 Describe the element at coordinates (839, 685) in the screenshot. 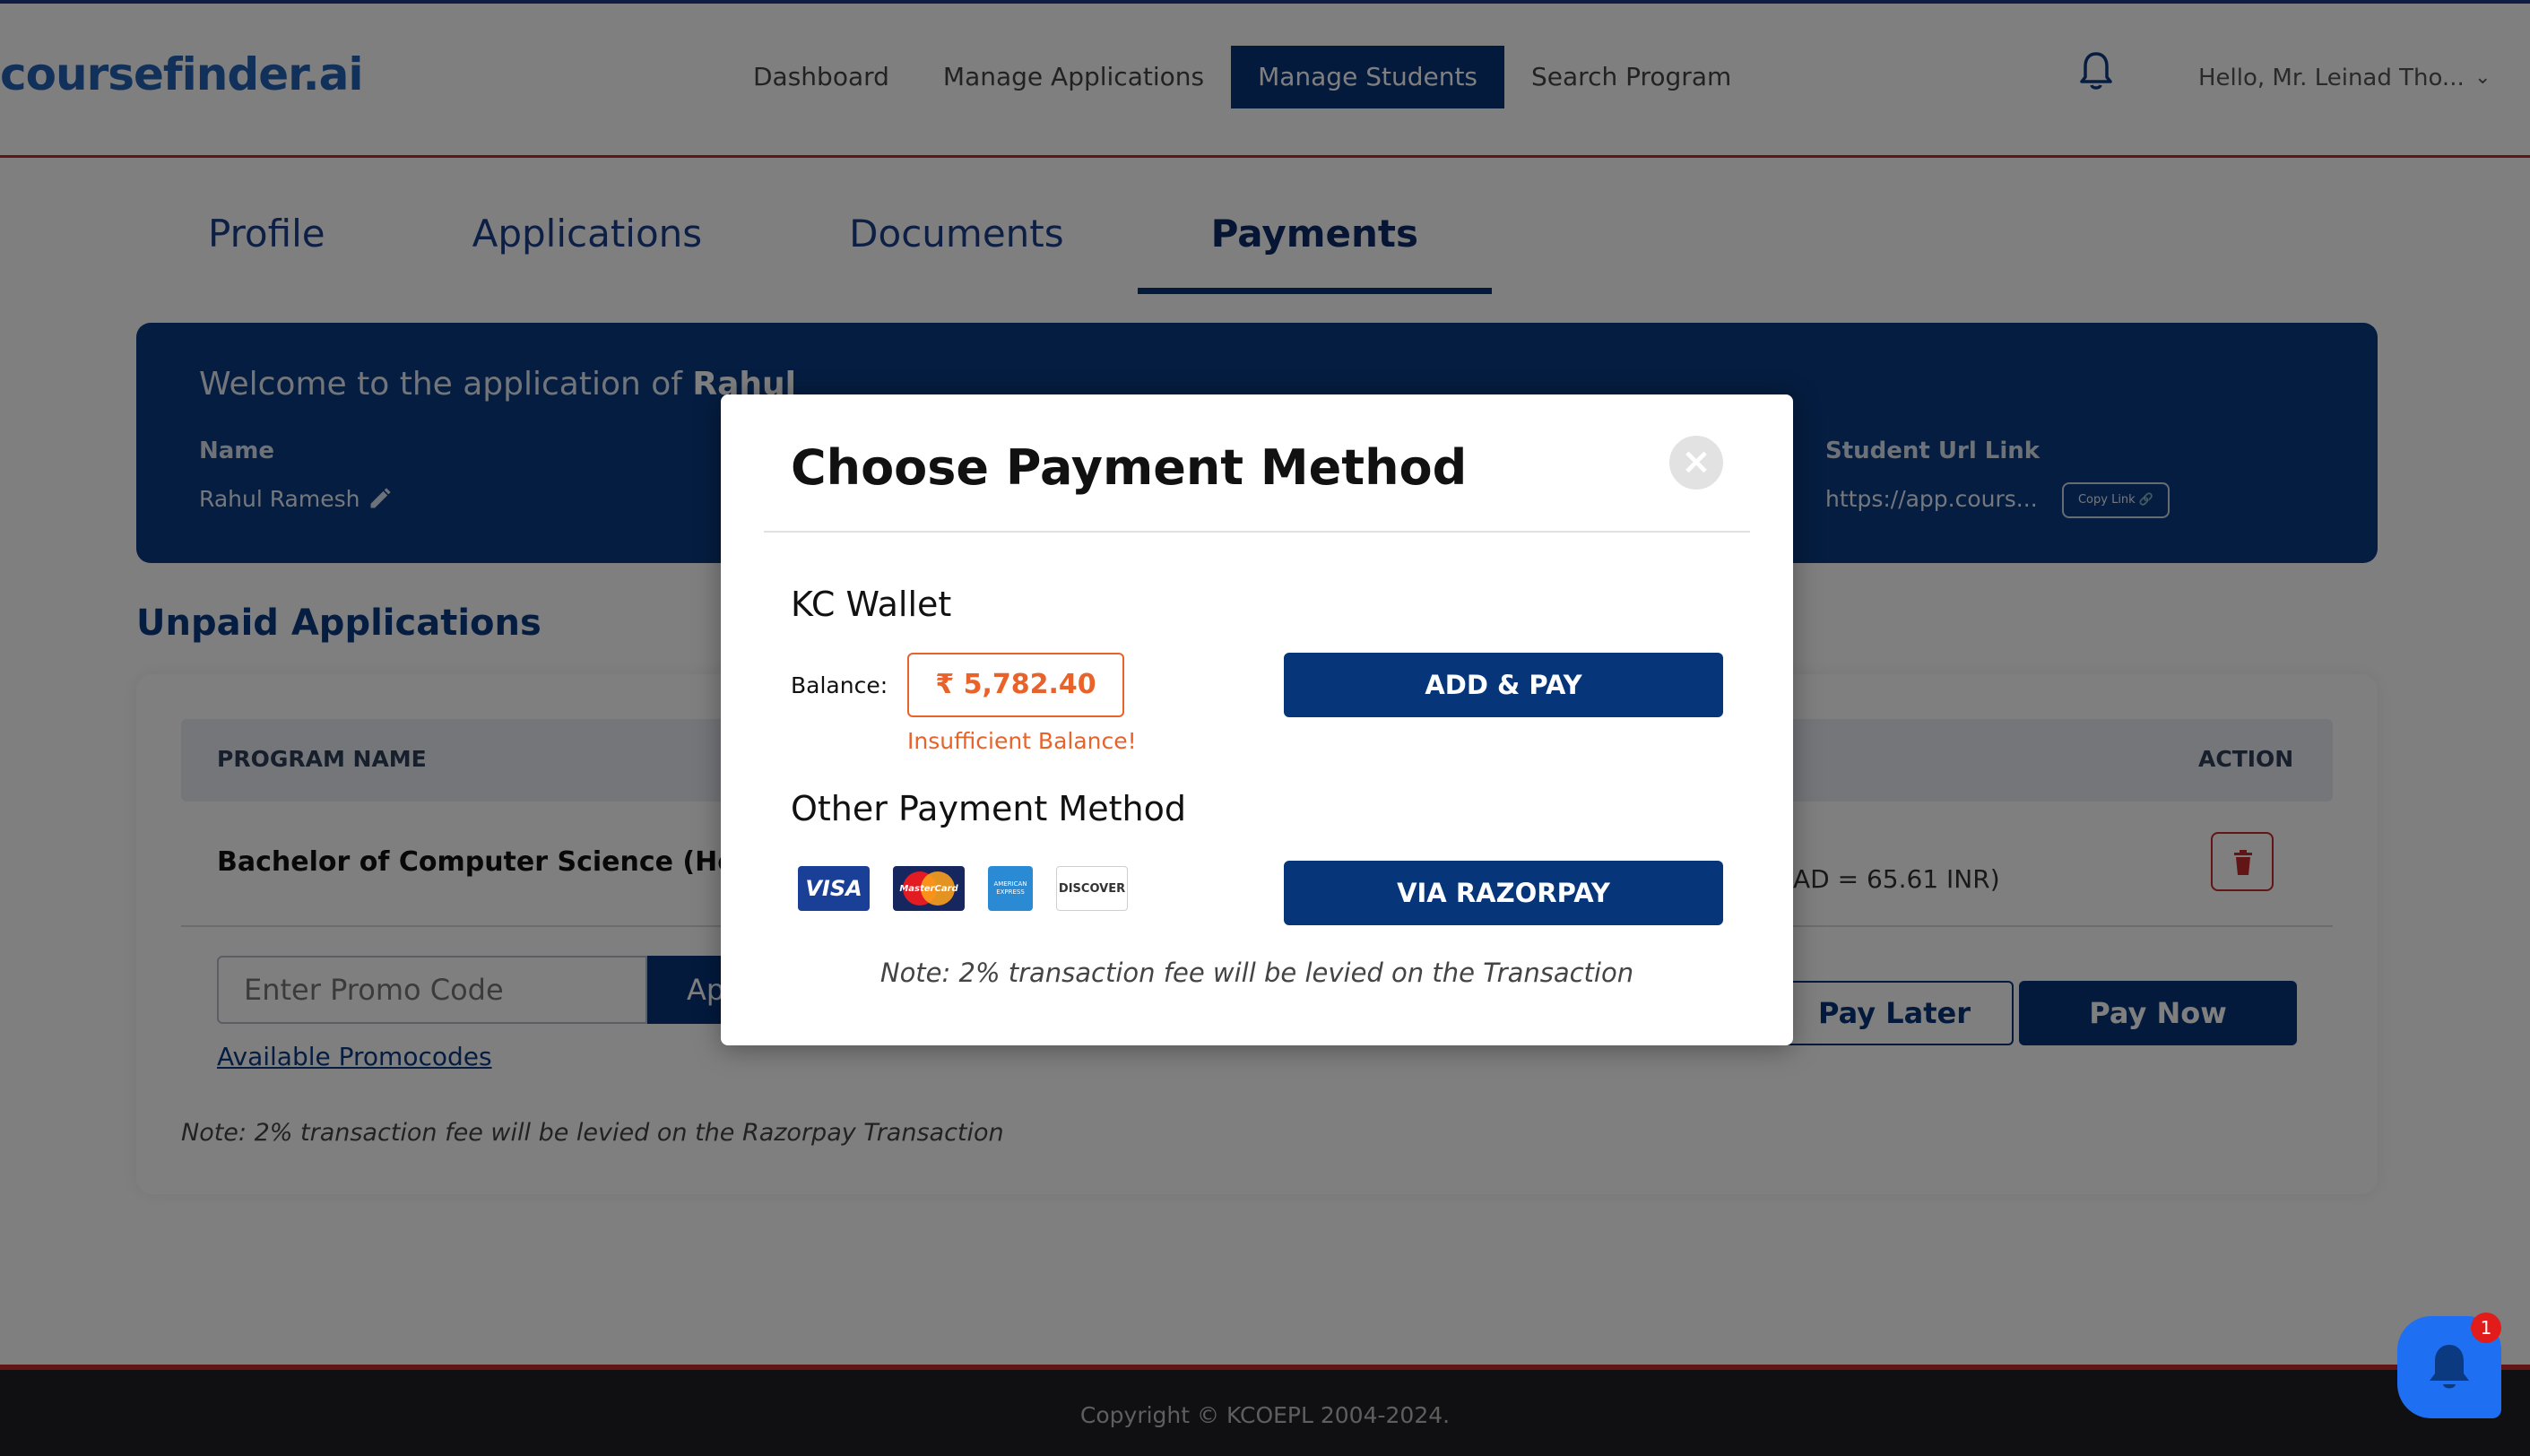

I see `balance-label: Balance:` at that location.